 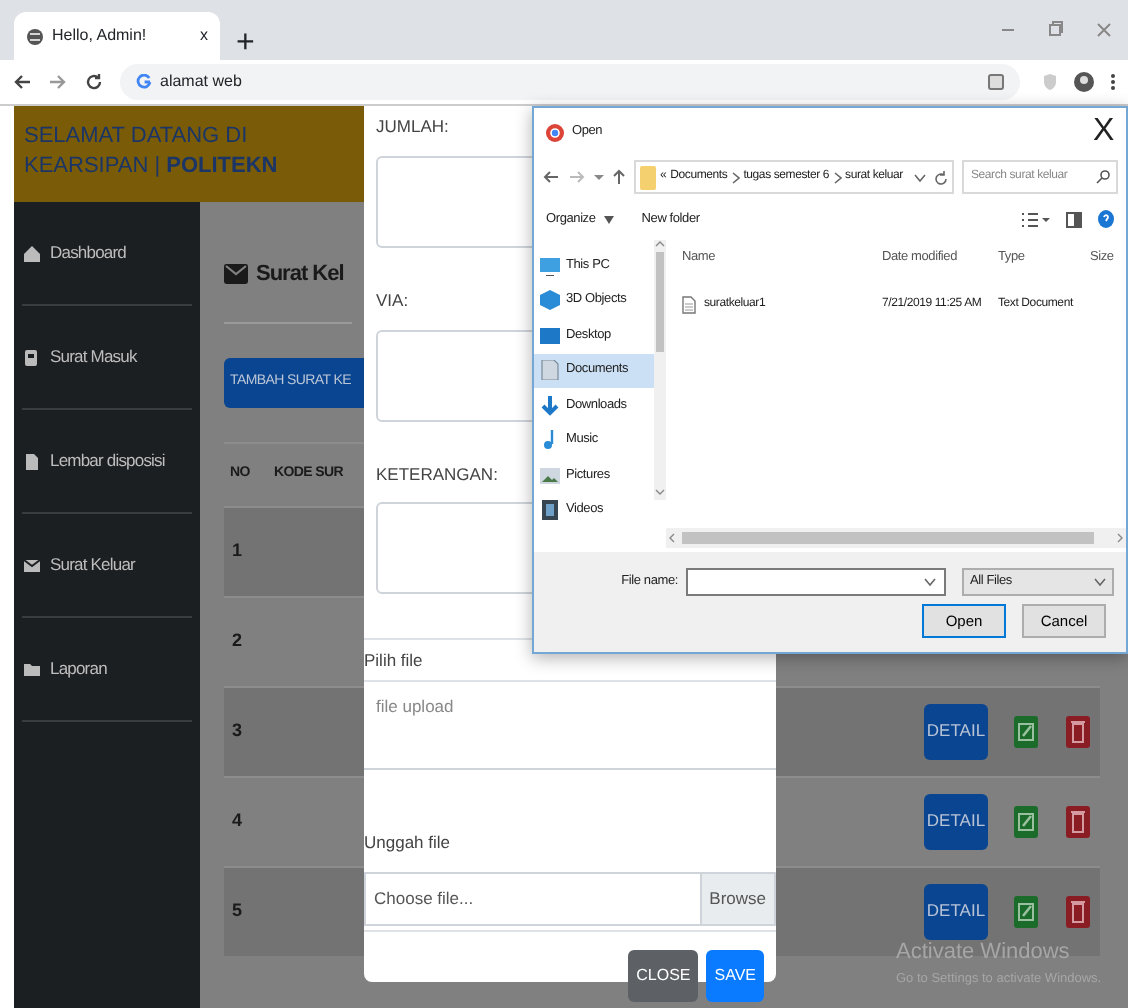 What do you see at coordinates (735, 976) in the screenshot?
I see `save-button: SAVE` at bounding box center [735, 976].